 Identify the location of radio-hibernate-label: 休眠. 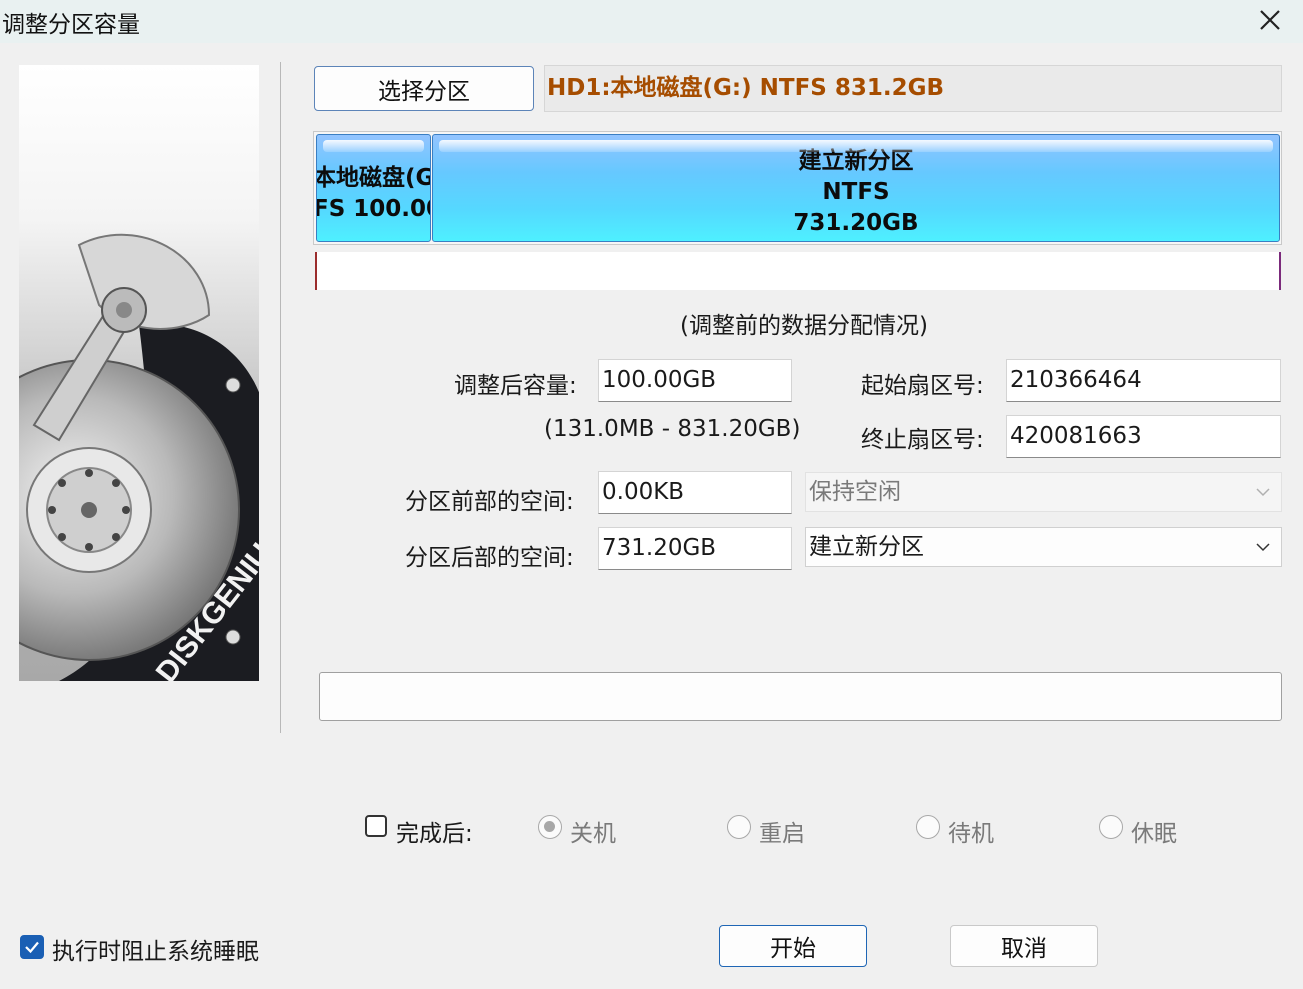
(1154, 834).